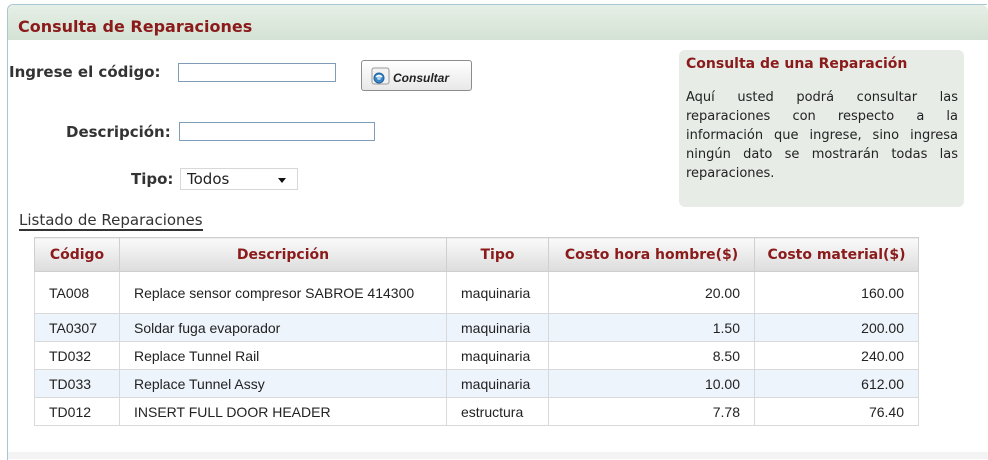 The height and width of the screenshot is (460, 988). What do you see at coordinates (651, 254) in the screenshot?
I see `column-header-costo-hora: Costo hora hombre($)` at bounding box center [651, 254].